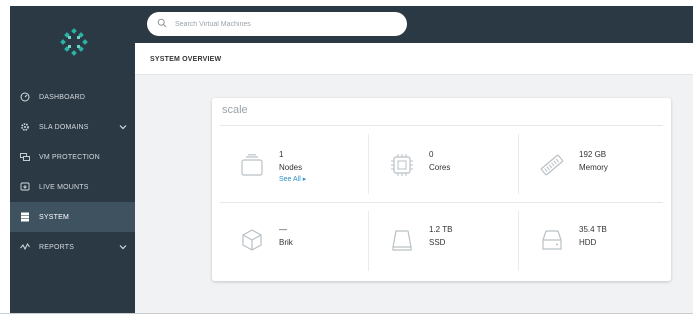  I want to click on nodes-value: 1, so click(281, 154).